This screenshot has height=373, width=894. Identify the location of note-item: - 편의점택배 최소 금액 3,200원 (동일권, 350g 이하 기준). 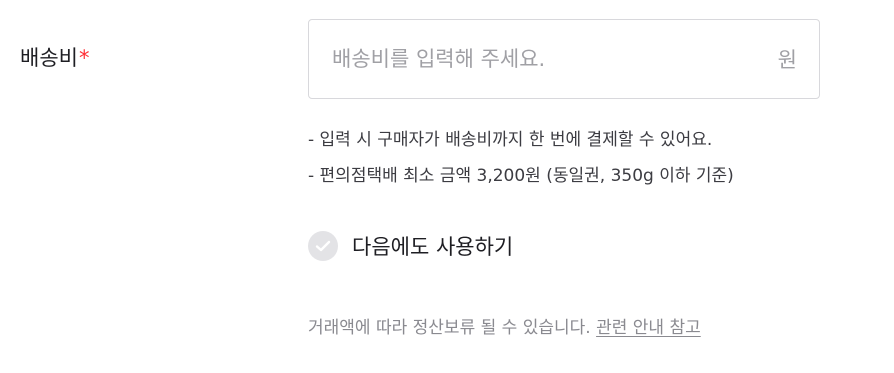
(521, 176).